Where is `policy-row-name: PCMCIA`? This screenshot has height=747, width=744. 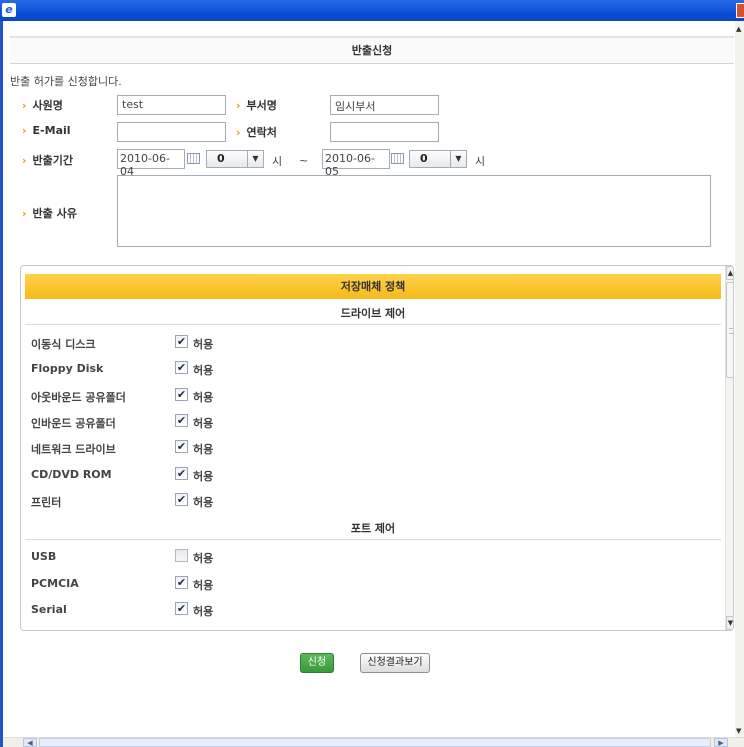 policy-row-name: PCMCIA is located at coordinates (55, 583).